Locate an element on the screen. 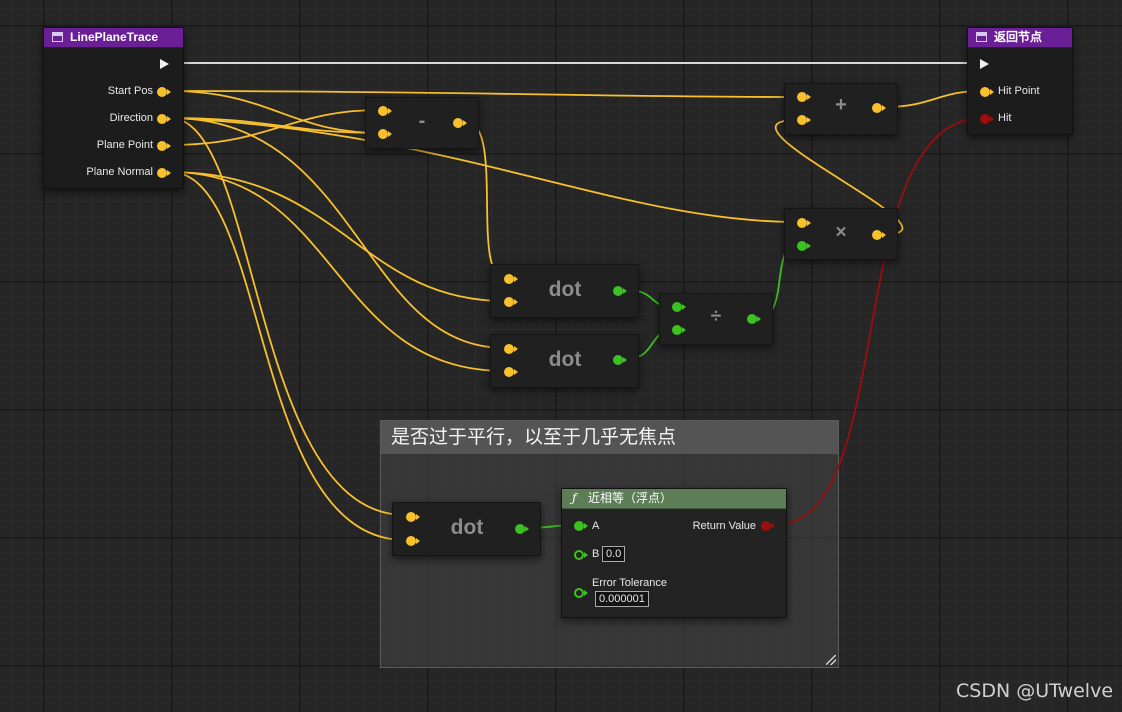 The width and height of the screenshot is (1122, 712). nearly-equal-b-label: B is located at coordinates (596, 554).